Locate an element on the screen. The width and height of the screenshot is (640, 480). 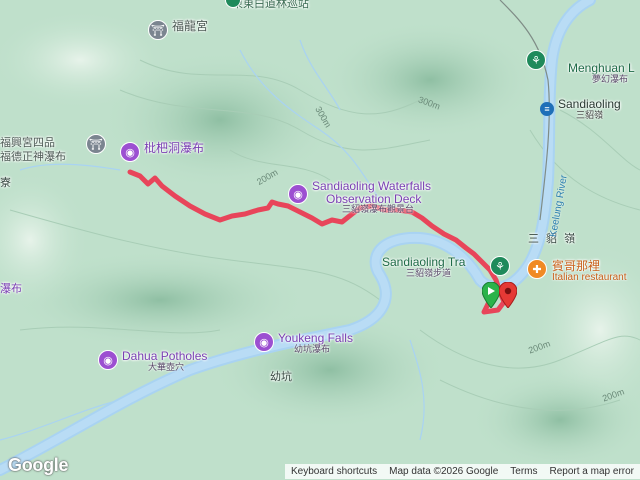
poi-sandiaoling-deck: ◉ is located at coordinates (298, 194).